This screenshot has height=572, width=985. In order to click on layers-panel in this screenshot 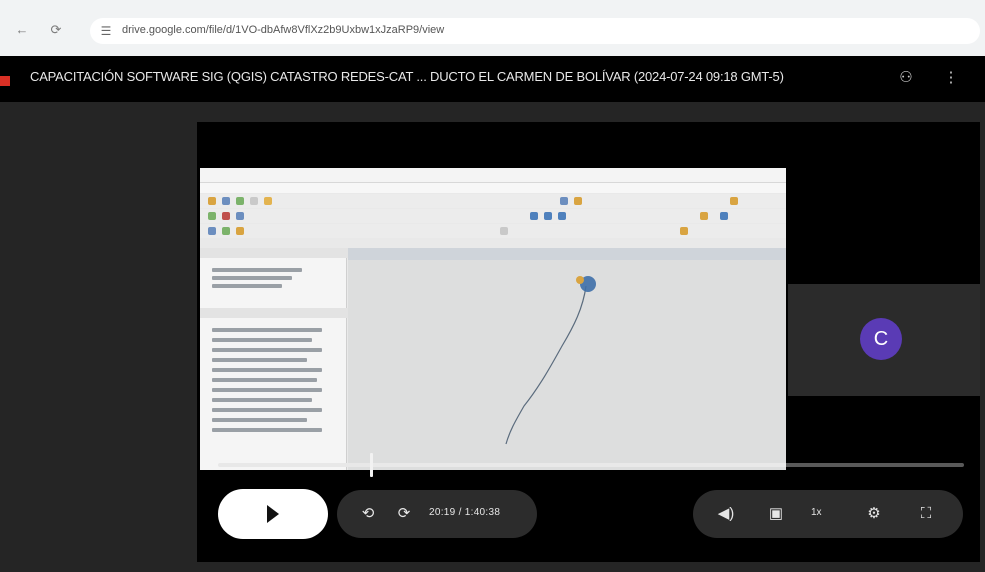, I will do `click(275, 359)`.